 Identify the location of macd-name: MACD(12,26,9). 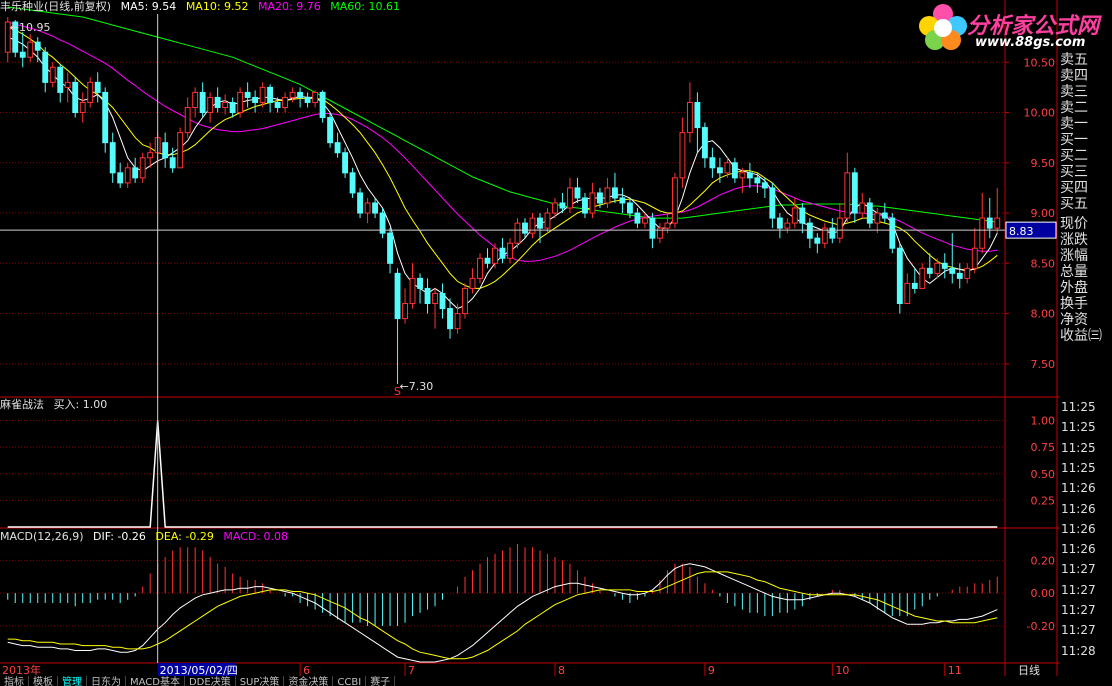
(42, 536).